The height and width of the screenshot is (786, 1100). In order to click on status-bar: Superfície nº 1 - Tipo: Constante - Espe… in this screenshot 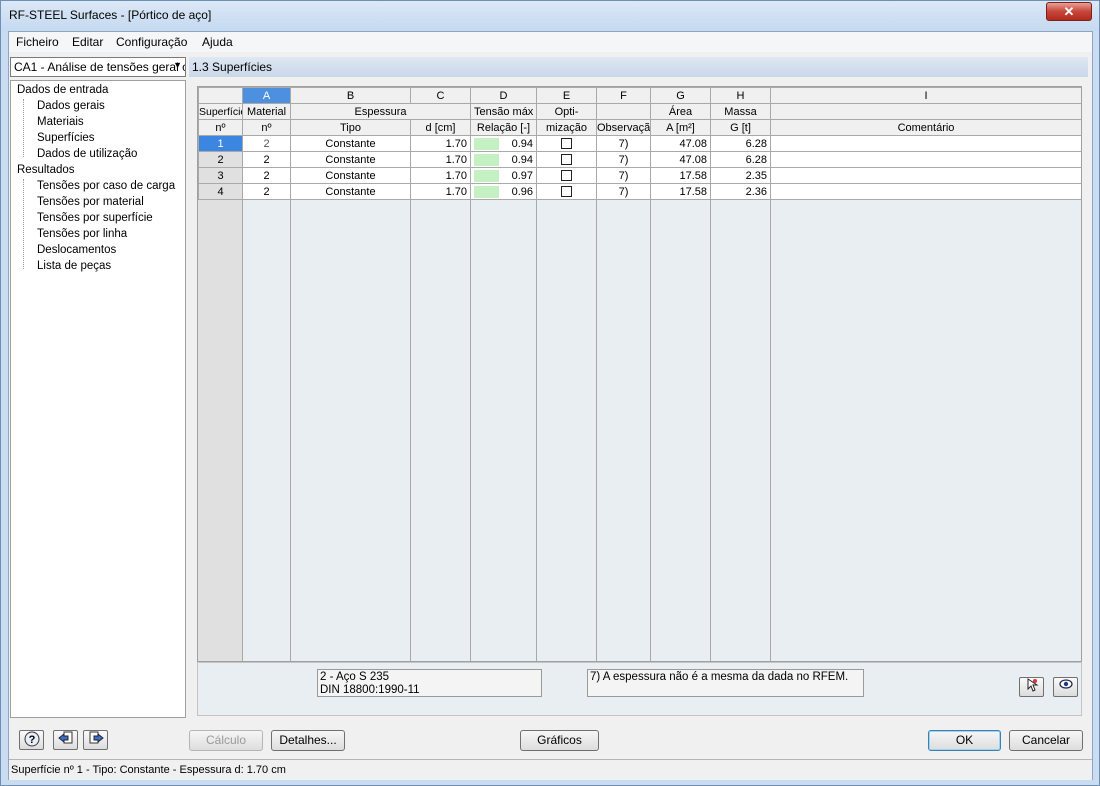, I will do `click(550, 769)`.